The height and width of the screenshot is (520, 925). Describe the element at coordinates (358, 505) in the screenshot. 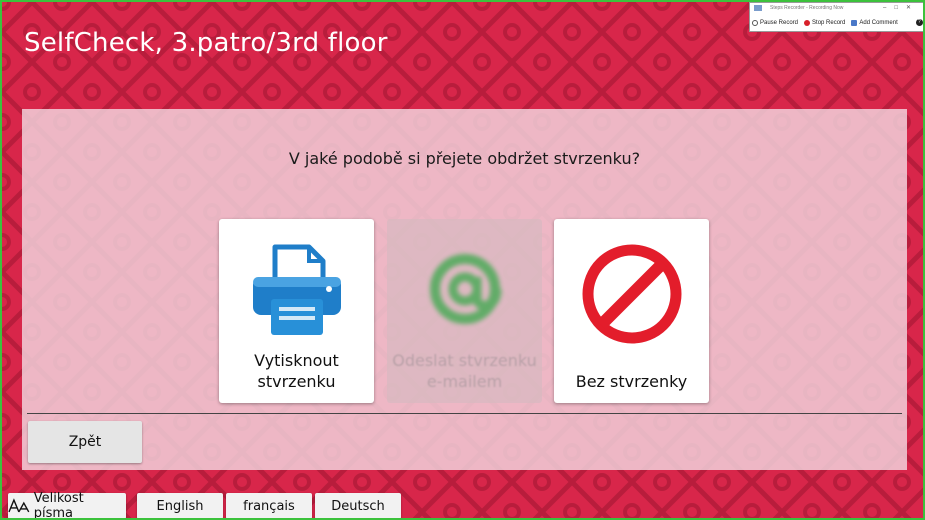

I see `language-german-button: Deutsch` at that location.